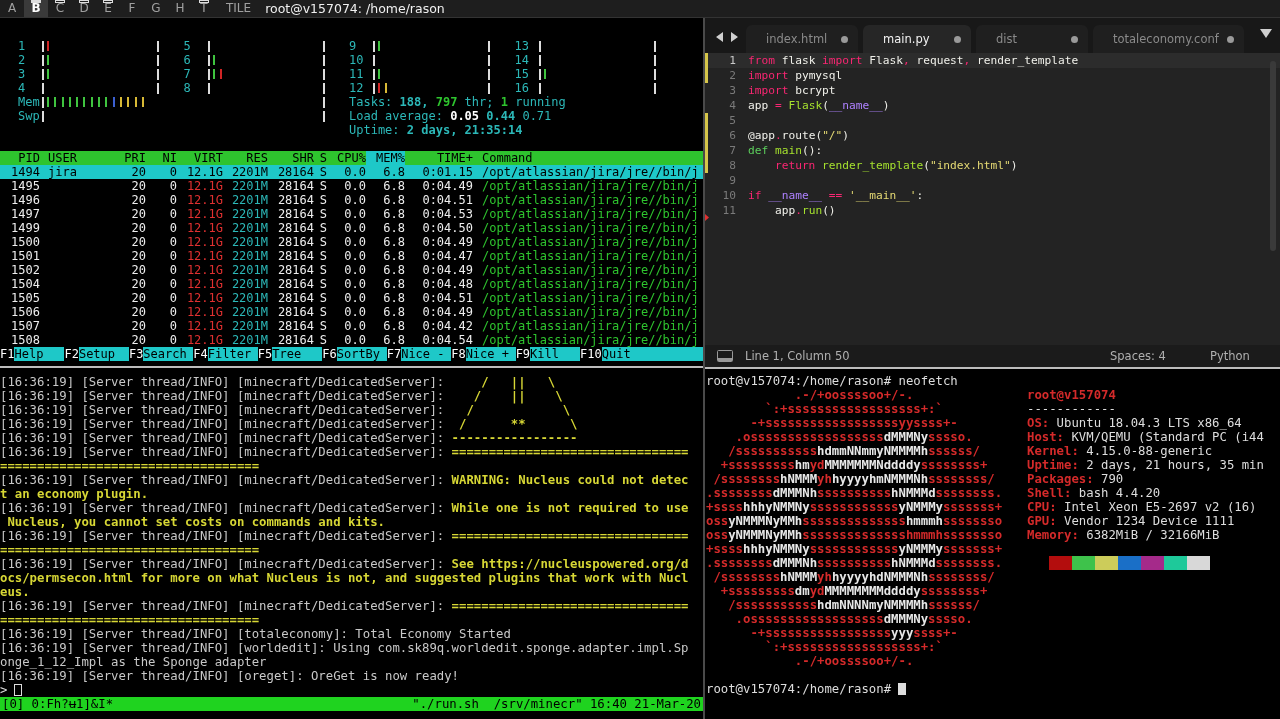 The height and width of the screenshot is (719, 1280). Describe the element at coordinates (161, 158) in the screenshot. I see `column-header: NI` at that location.